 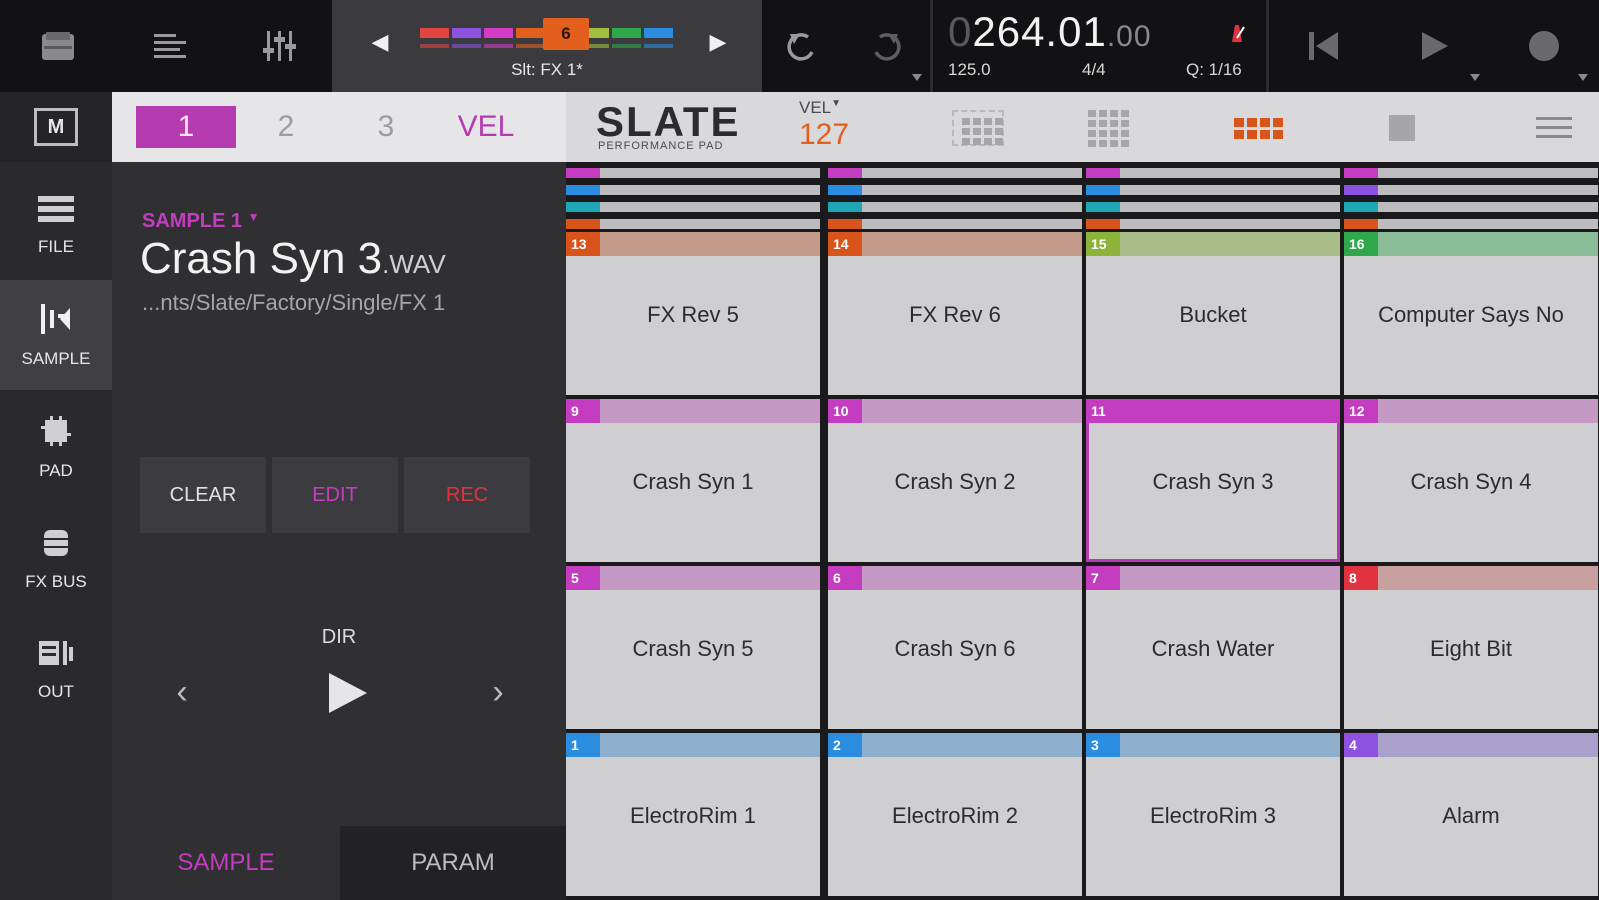 I want to click on time-signature: 4/4, so click(x=1094, y=70).